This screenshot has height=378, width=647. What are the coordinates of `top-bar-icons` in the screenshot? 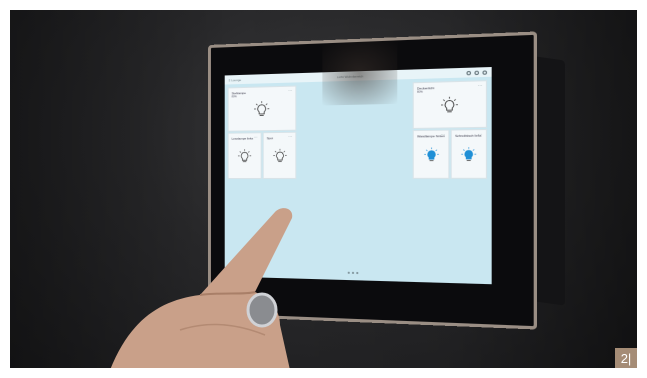 It's located at (477, 72).